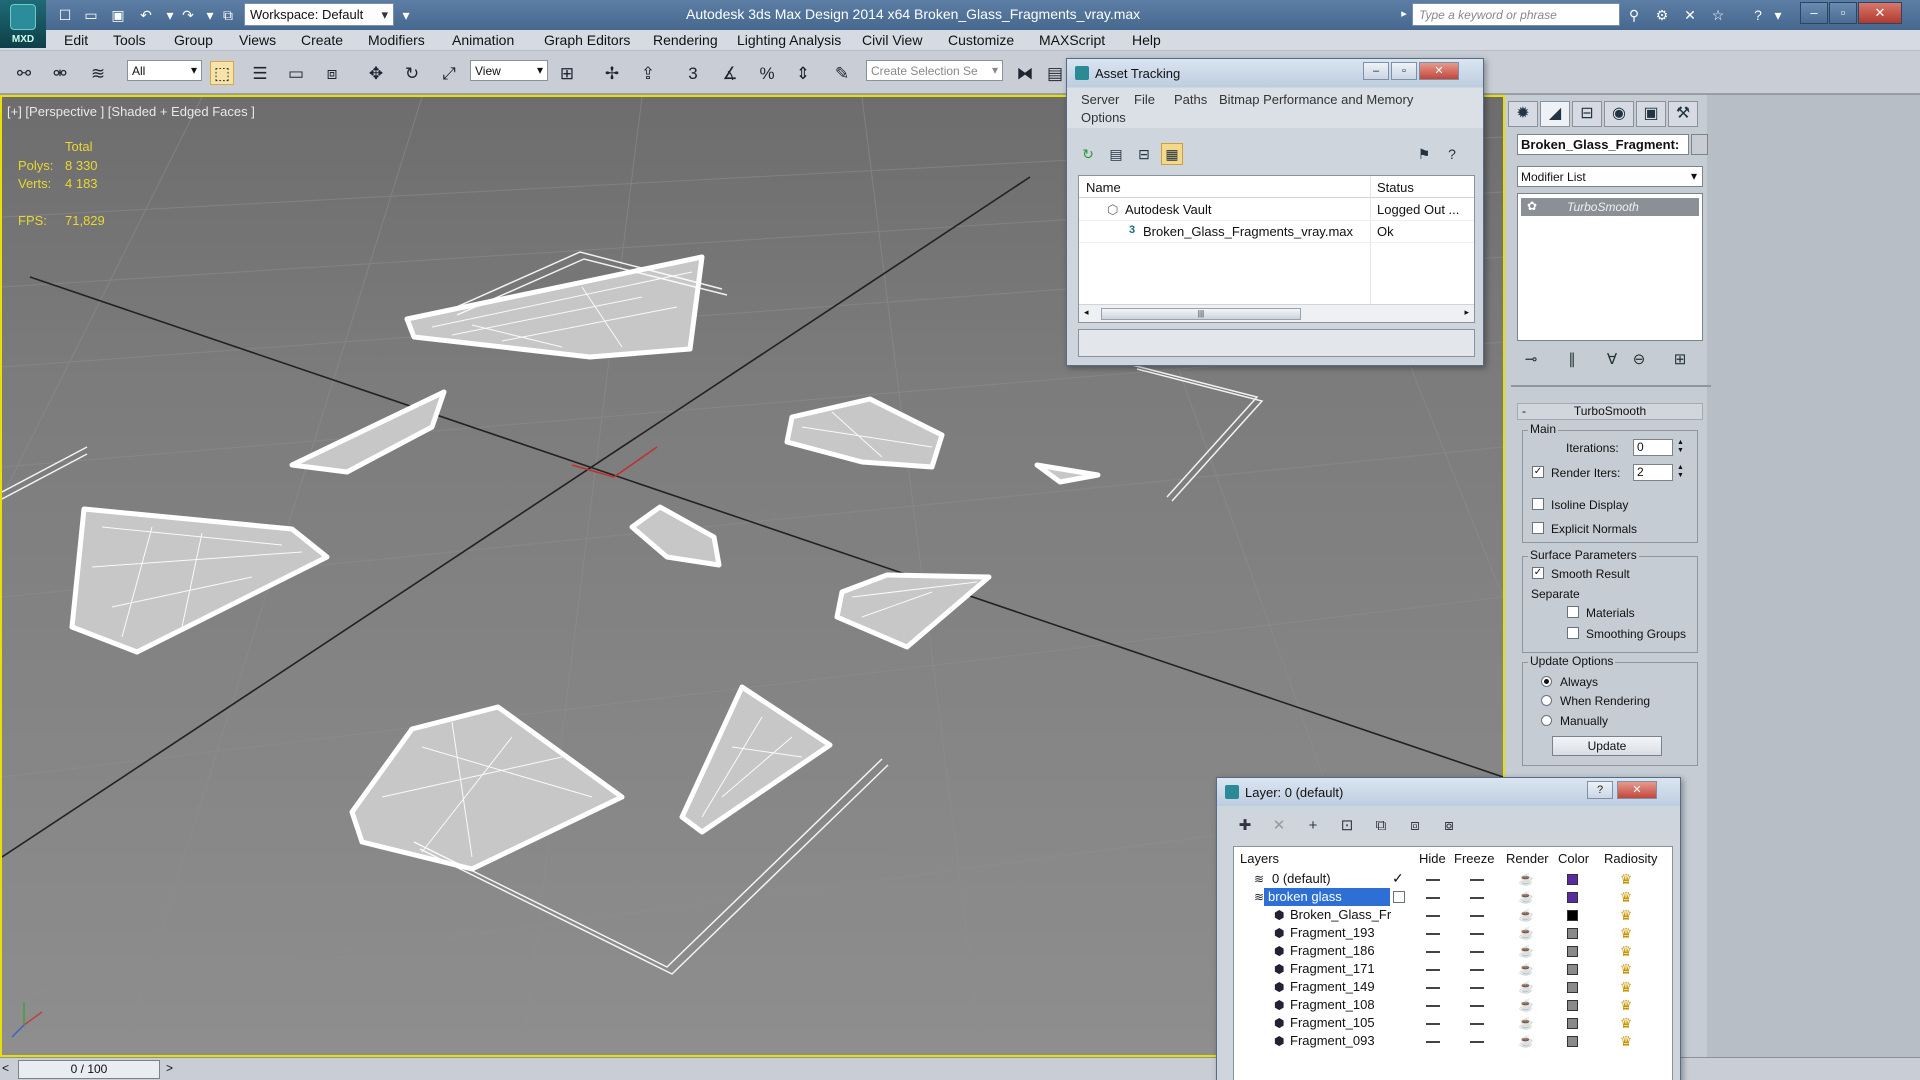  Describe the element at coordinates (1538, 472) in the screenshot. I see `render-iters-checkbox: ✓` at that location.